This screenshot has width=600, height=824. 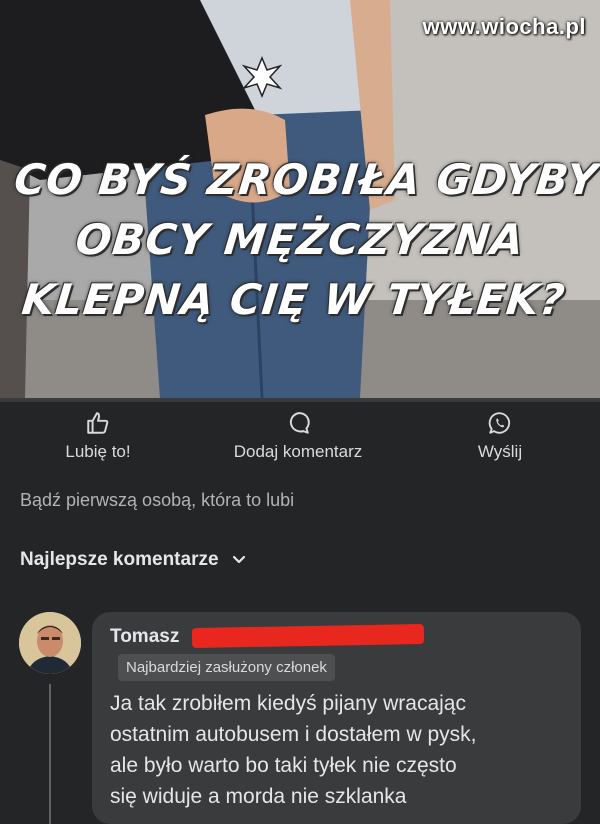 I want to click on caption-line: OBCY MĘŻCZYZNA, so click(x=300, y=239).